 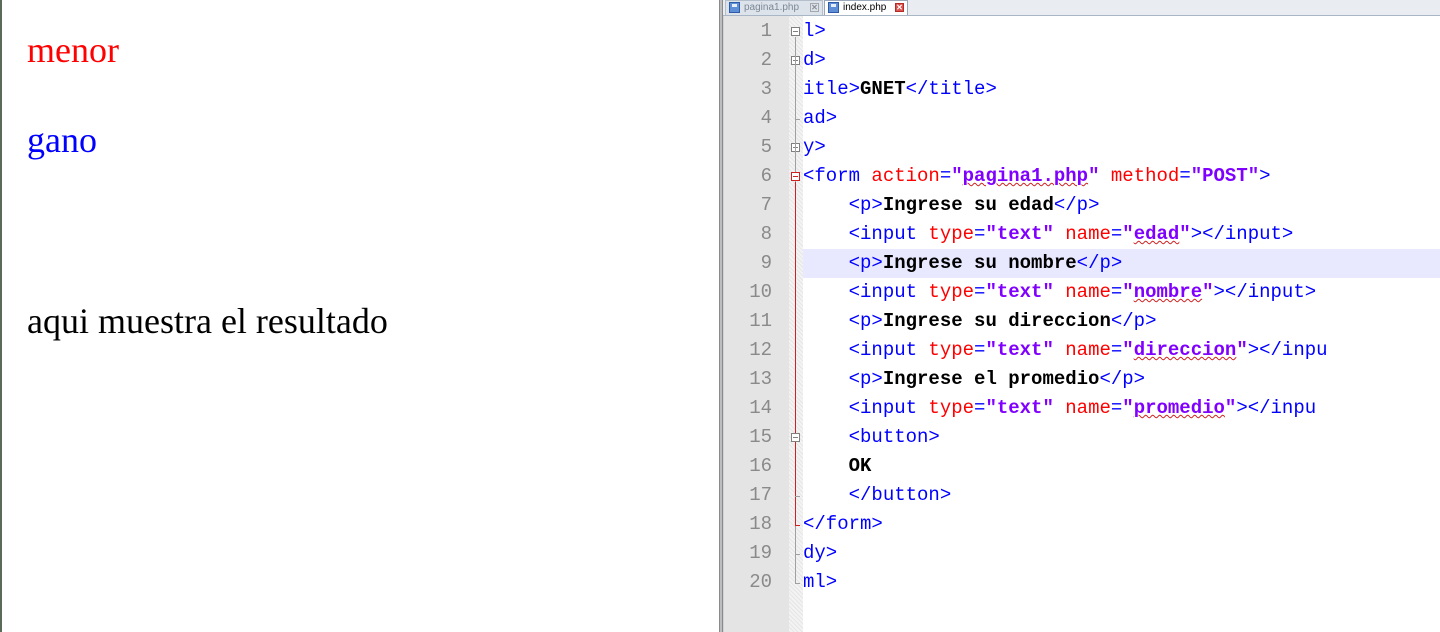 I want to click on code-text: <p>Ingrese el promedio</p>, so click(x=974, y=379).